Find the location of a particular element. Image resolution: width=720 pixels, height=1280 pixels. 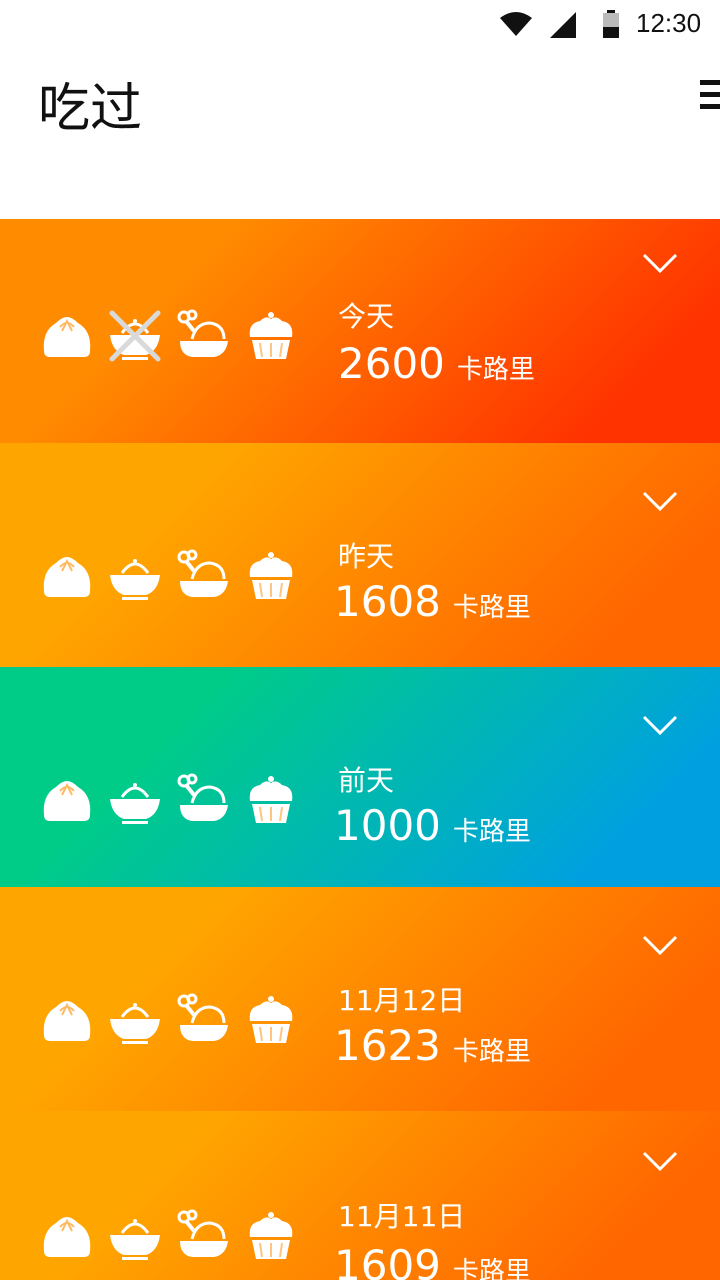

page-title: 吃过 is located at coordinates (90, 109).